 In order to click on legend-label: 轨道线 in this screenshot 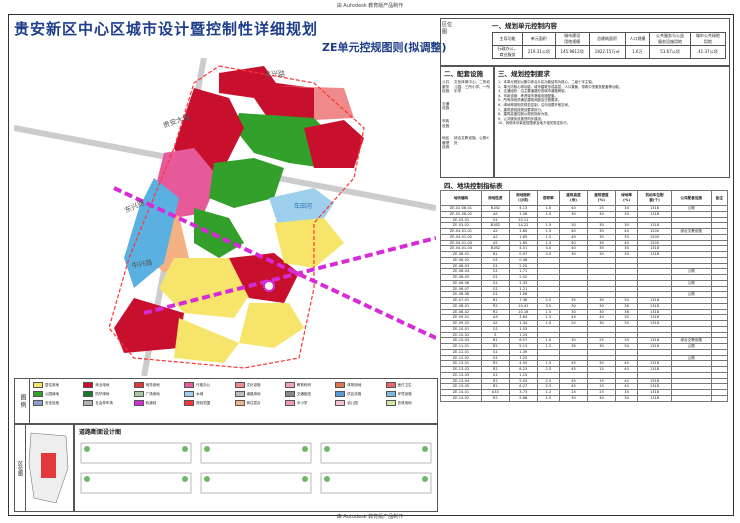, I will do `click(151, 402)`.